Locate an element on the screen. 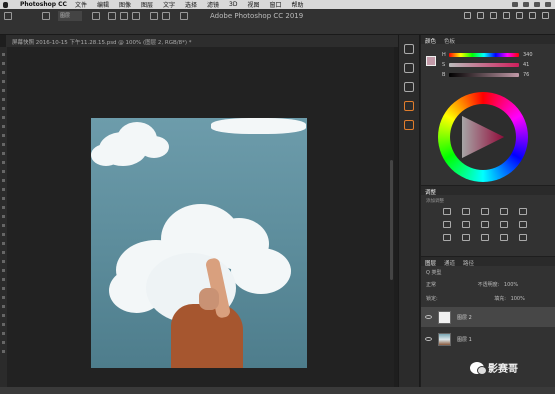 The width and height of the screenshot is (555, 394). invert-icon is located at coordinates (447, 237).